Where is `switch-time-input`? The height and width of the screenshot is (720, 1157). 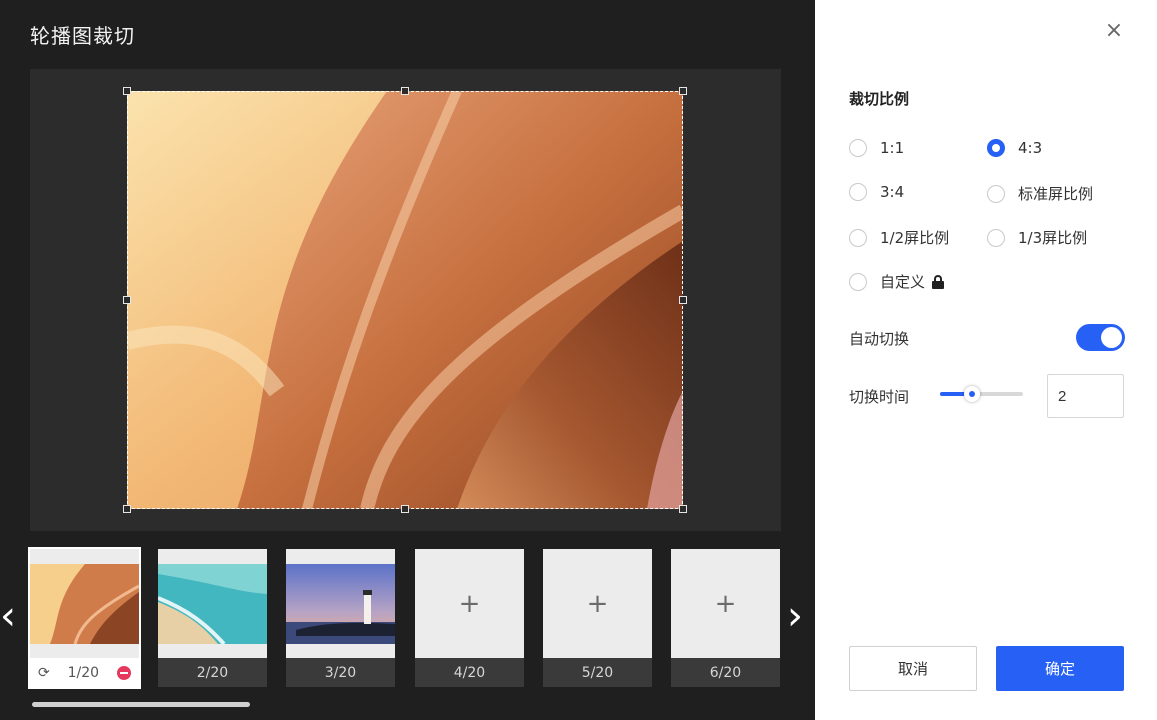 switch-time-input is located at coordinates (1085, 396).